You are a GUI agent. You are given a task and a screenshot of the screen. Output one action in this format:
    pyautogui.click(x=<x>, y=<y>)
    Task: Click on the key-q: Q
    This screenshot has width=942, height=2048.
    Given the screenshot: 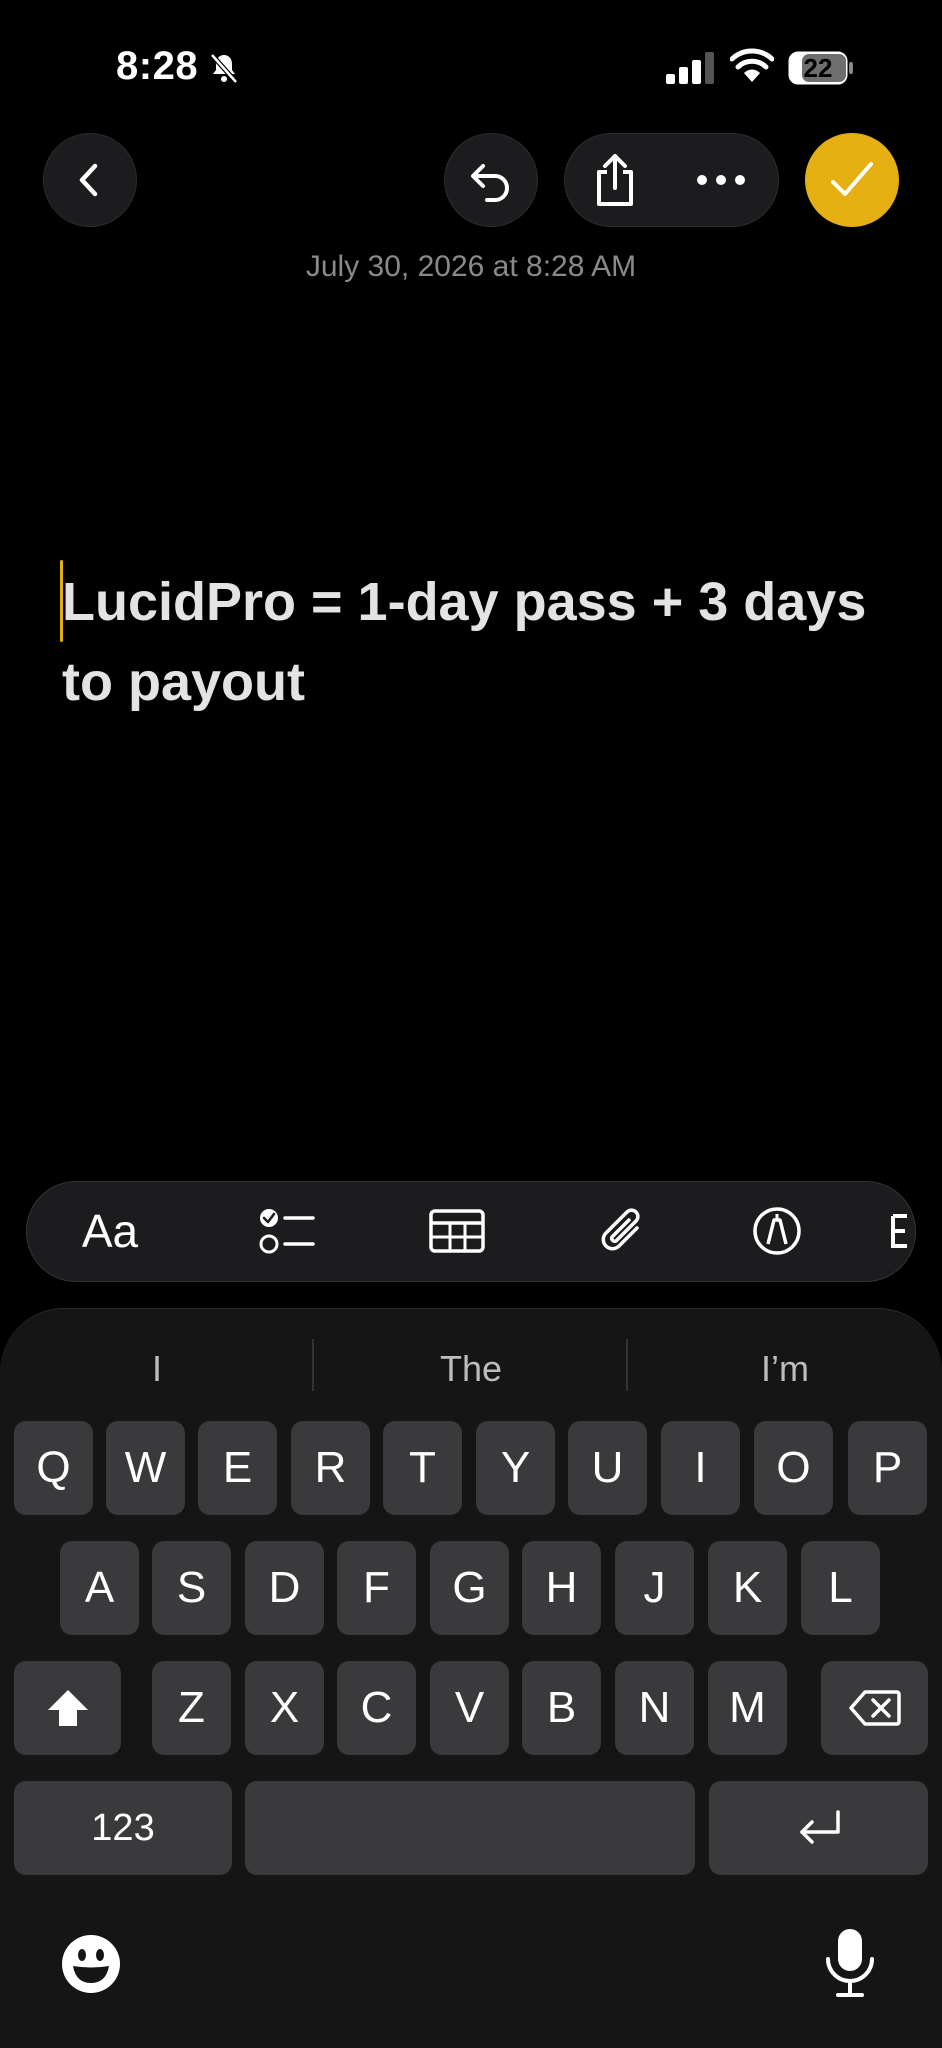 What is the action you would take?
    pyautogui.click(x=53, y=1468)
    